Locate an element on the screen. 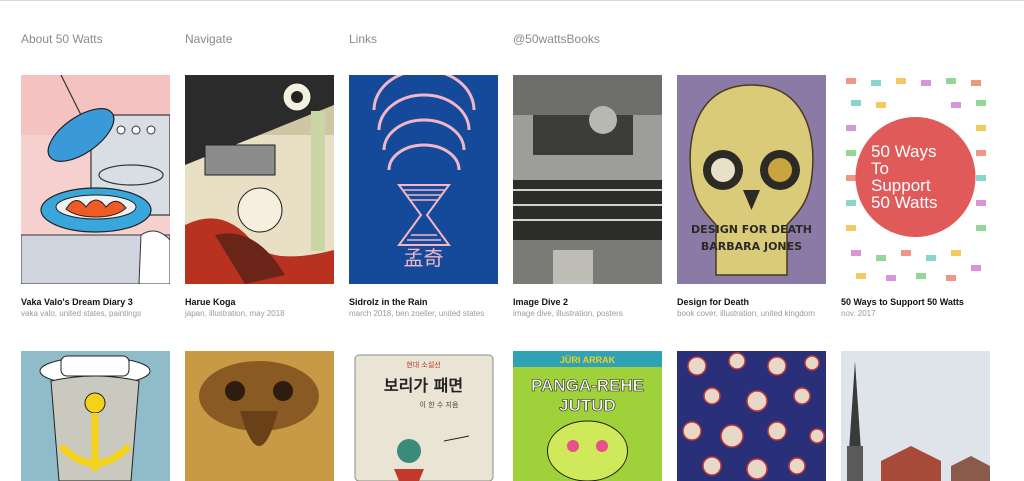  panga-rehe-jutud-cover: JÜRI ARRAK PANGA-REHE JUTUD is located at coordinates (587, 416).